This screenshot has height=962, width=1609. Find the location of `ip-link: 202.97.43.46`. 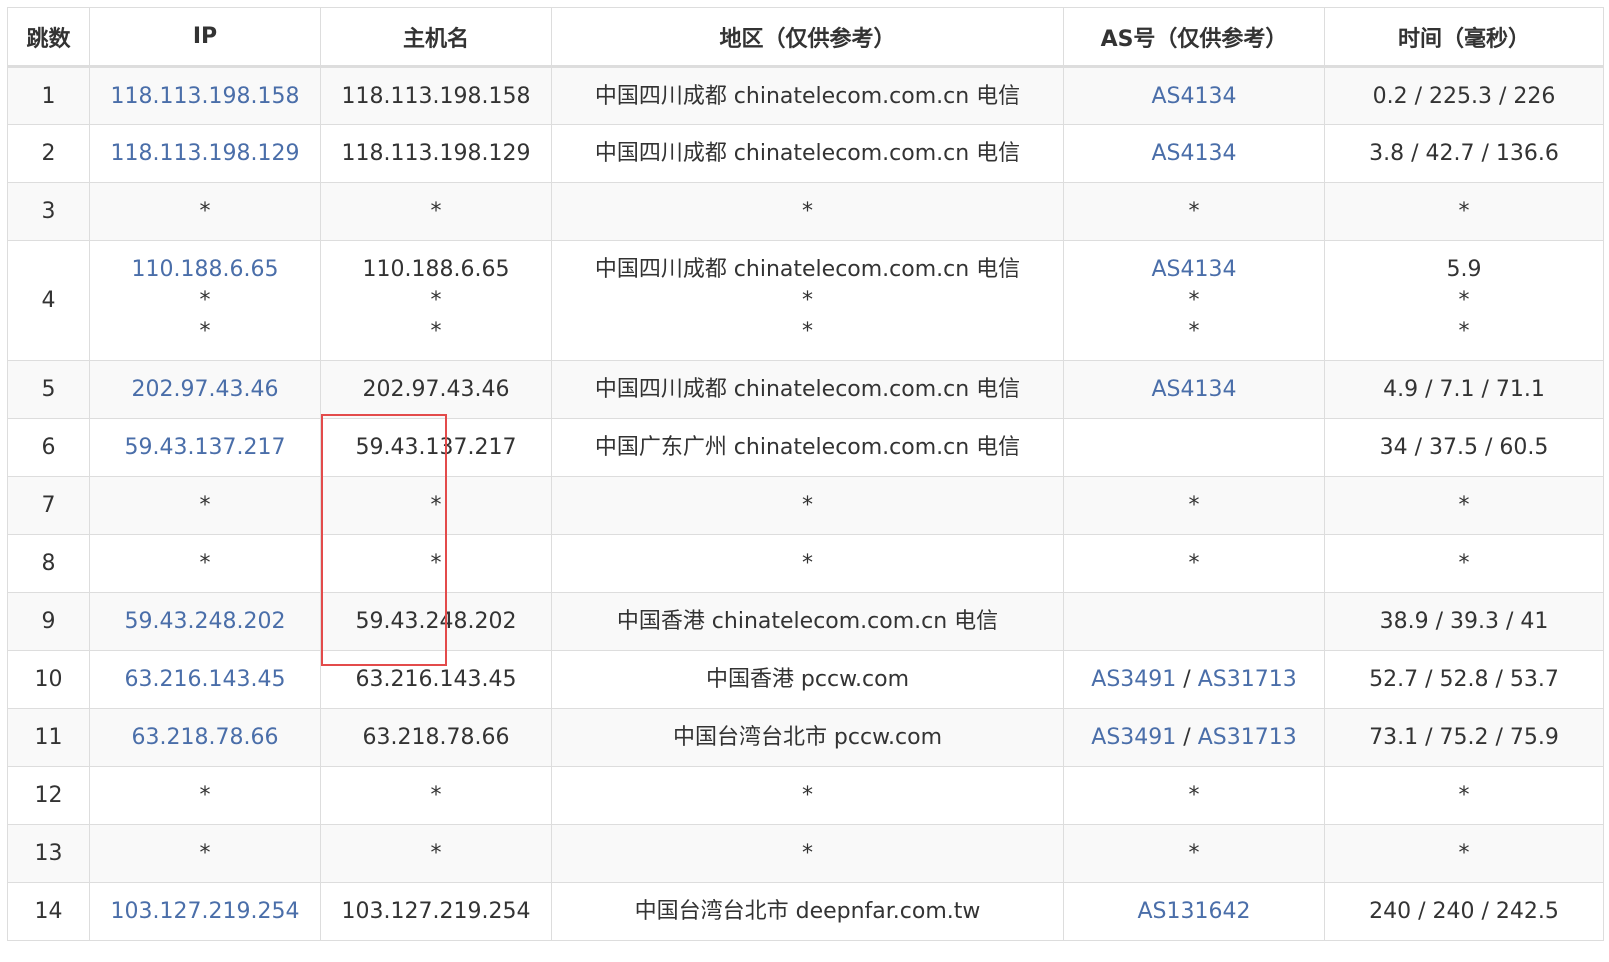

ip-link: 202.97.43.46 is located at coordinates (205, 389).